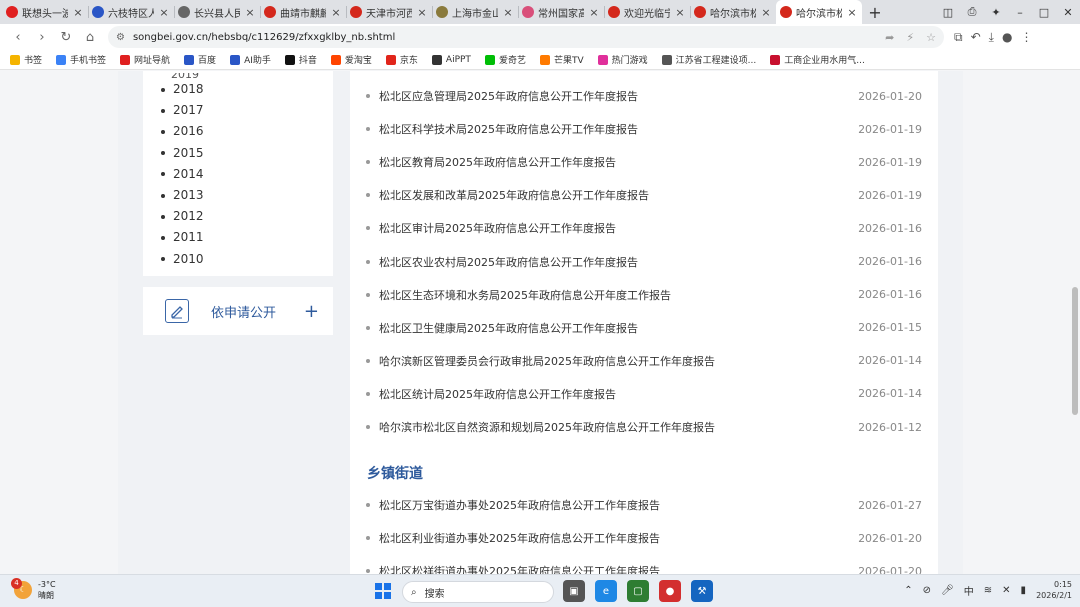 The height and width of the screenshot is (607, 1080). I want to click on browser-tab: 联想头一波 ×, so click(45, 12).